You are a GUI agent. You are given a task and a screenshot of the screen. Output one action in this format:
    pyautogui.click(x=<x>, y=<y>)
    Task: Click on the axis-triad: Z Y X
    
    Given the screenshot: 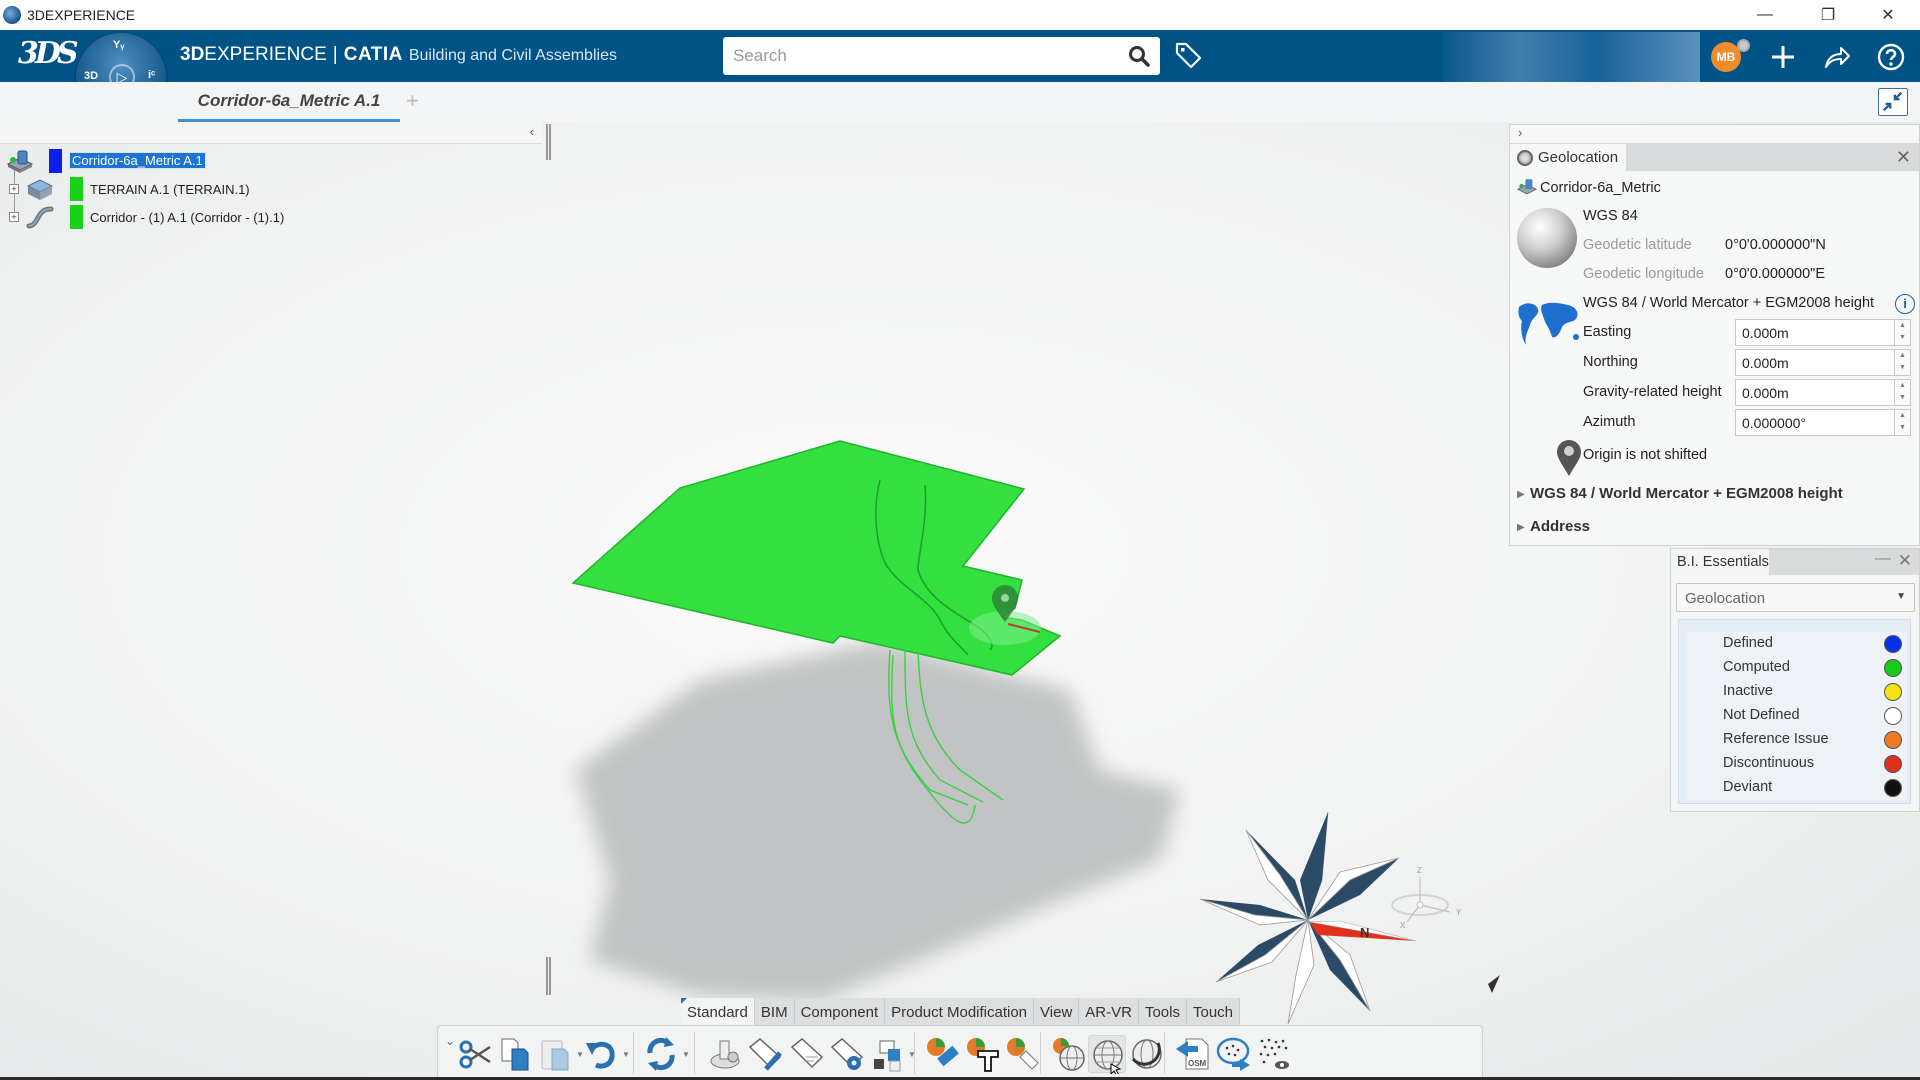 What is the action you would take?
    pyautogui.click(x=1426, y=898)
    